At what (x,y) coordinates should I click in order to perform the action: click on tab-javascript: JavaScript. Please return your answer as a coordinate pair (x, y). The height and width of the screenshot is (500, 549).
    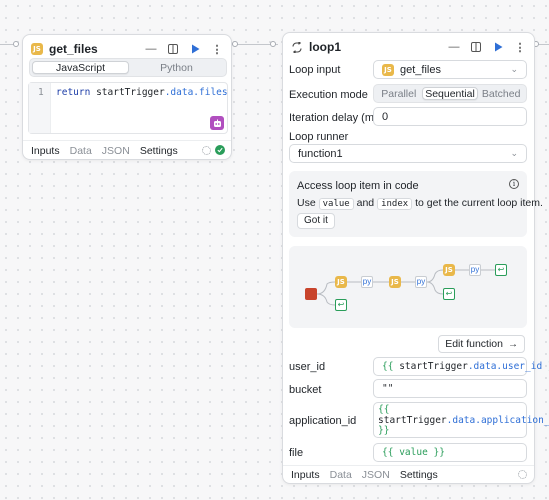
    Looking at the image, I should click on (80, 67).